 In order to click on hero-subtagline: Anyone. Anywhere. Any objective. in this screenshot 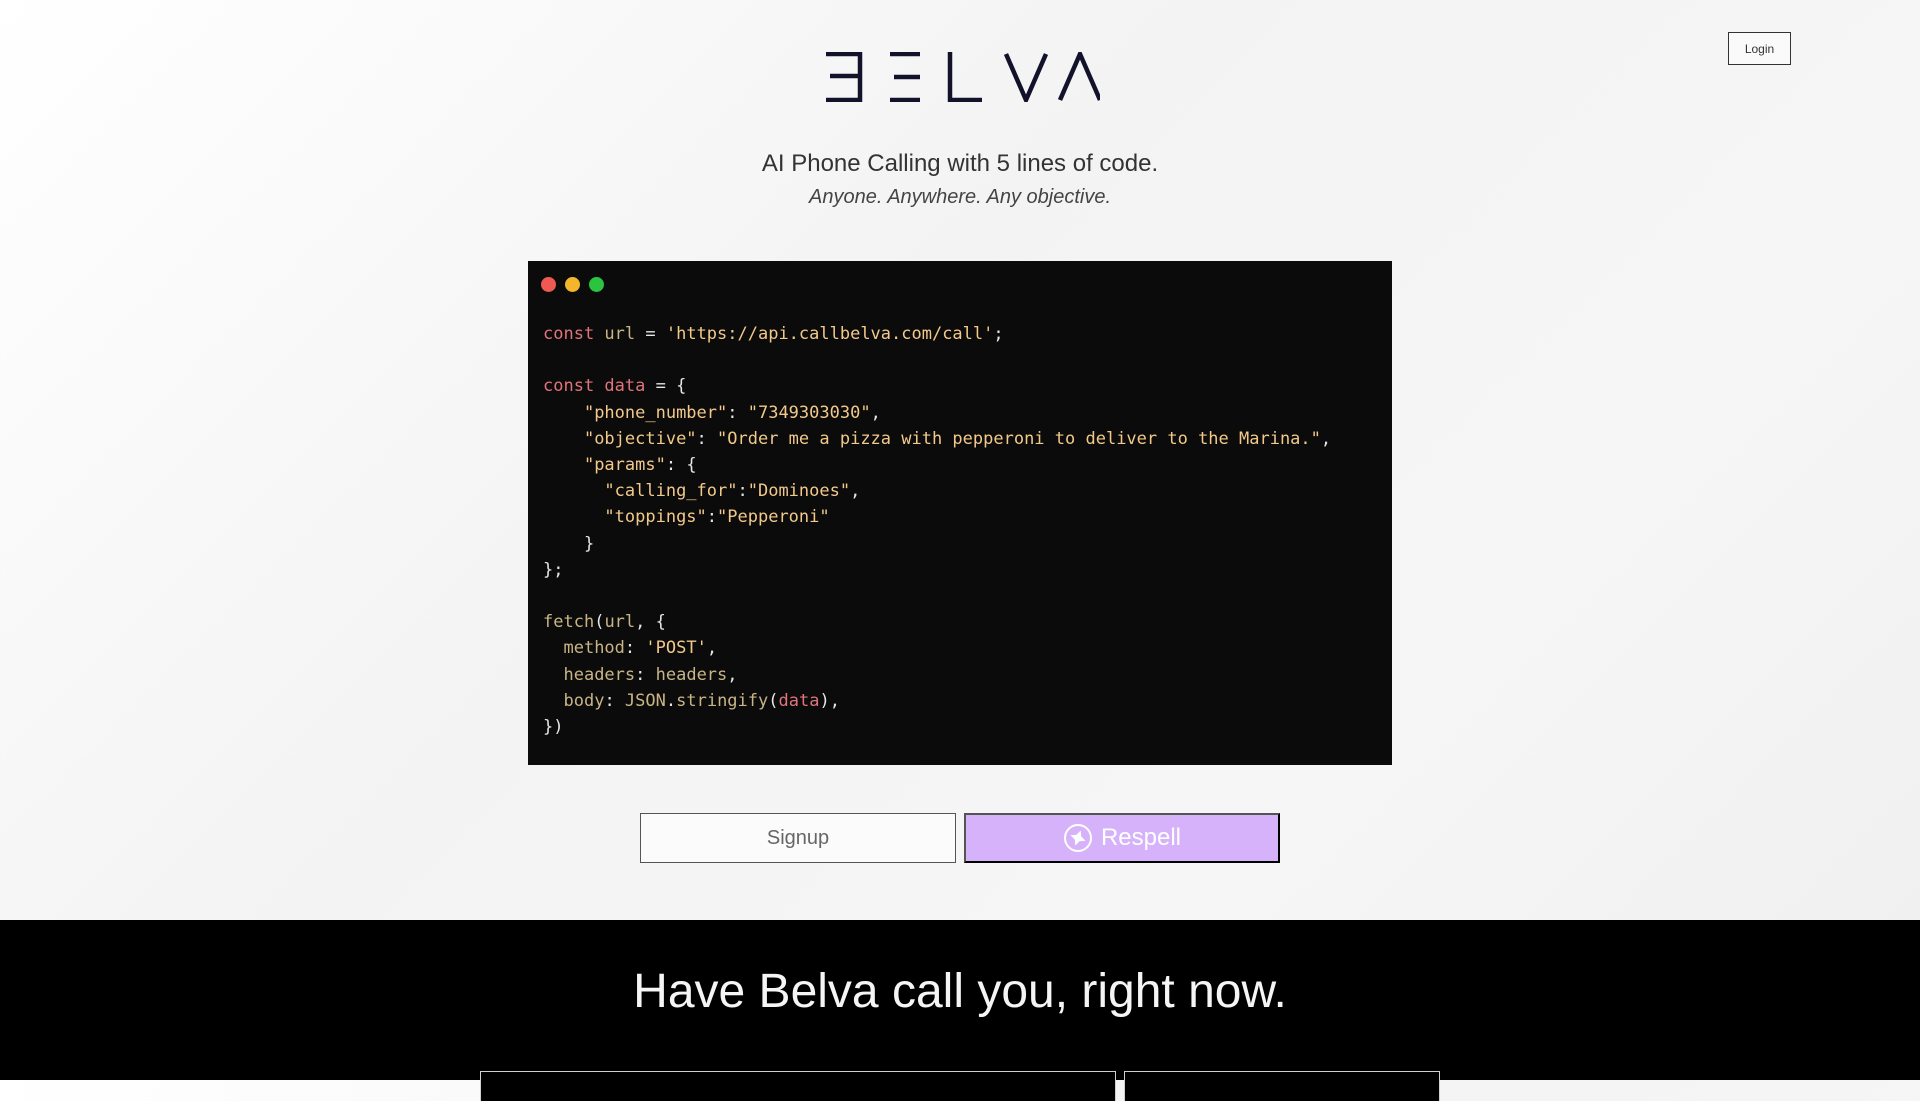, I will do `click(960, 197)`.